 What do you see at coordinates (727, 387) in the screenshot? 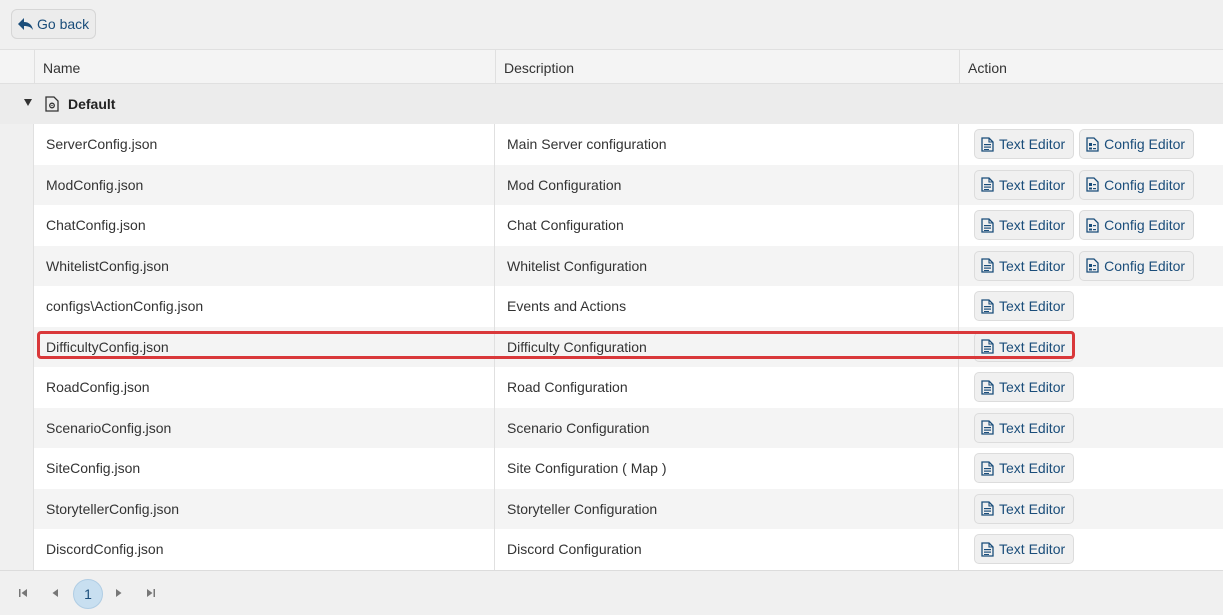
I see `cell-description: Road Configuration` at bounding box center [727, 387].